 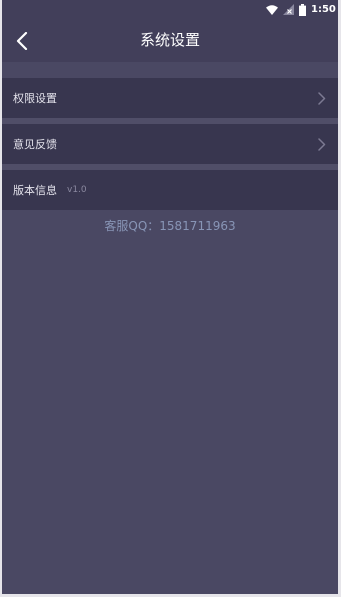 What do you see at coordinates (170, 226) in the screenshot?
I see `support-qq-text: 客服QQ：1581711963` at bounding box center [170, 226].